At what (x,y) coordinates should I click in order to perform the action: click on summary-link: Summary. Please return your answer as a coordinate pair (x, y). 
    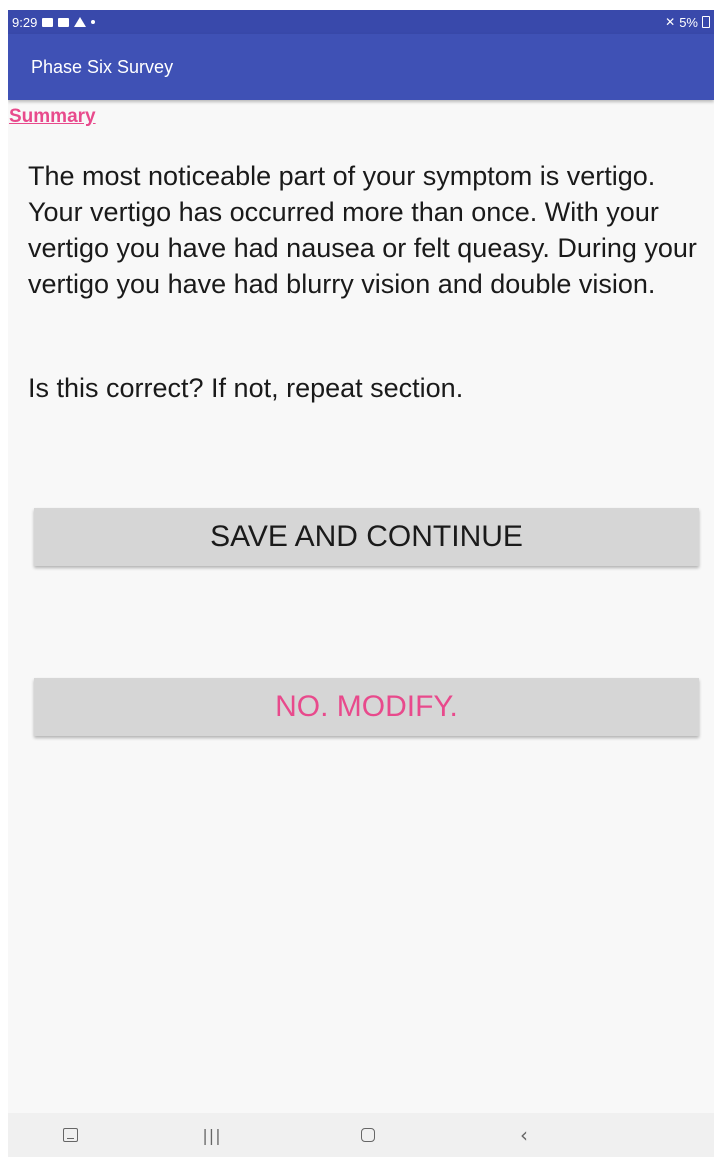
    Looking at the image, I should click on (52, 117).